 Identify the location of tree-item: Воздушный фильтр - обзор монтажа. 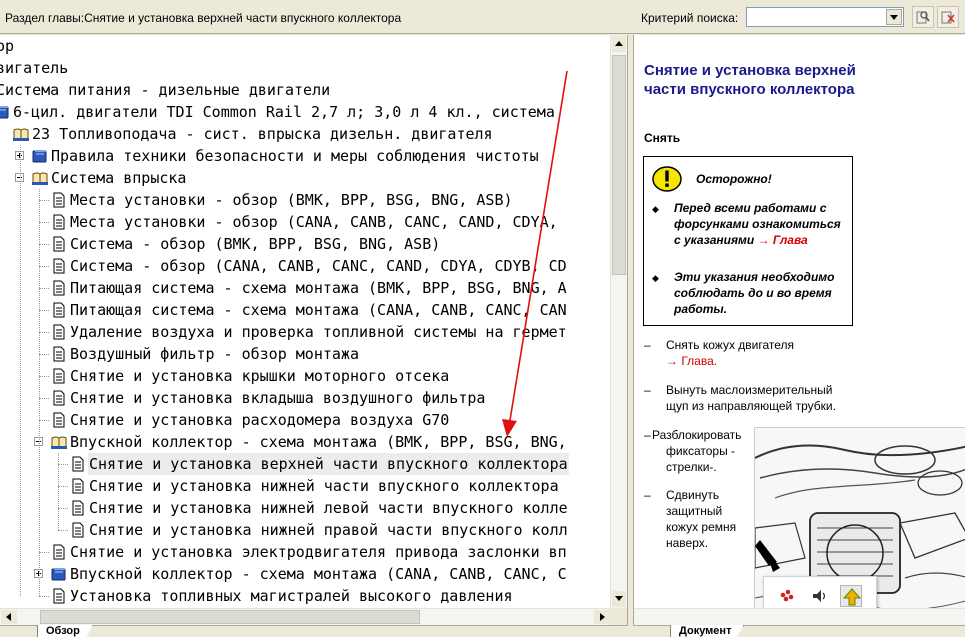
(305, 354).